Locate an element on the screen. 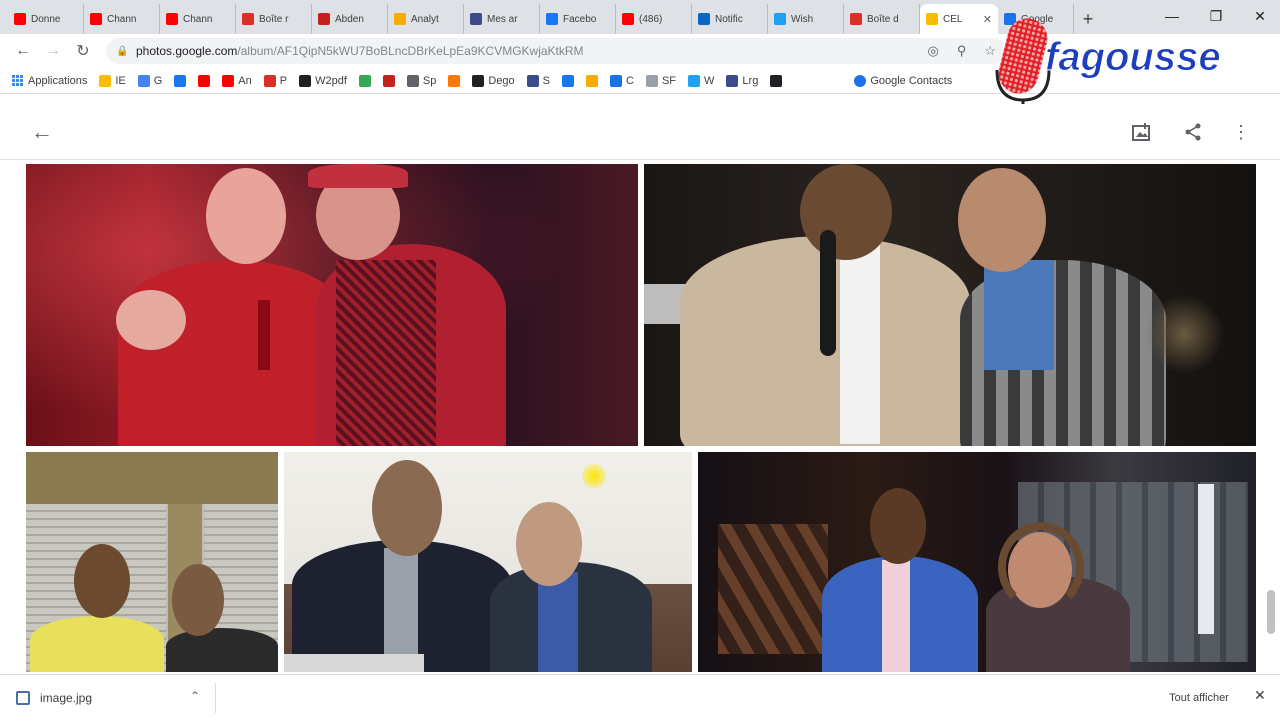 The height and width of the screenshot is (720, 1280). tab-title: Mes ar is located at coordinates (502, 19).